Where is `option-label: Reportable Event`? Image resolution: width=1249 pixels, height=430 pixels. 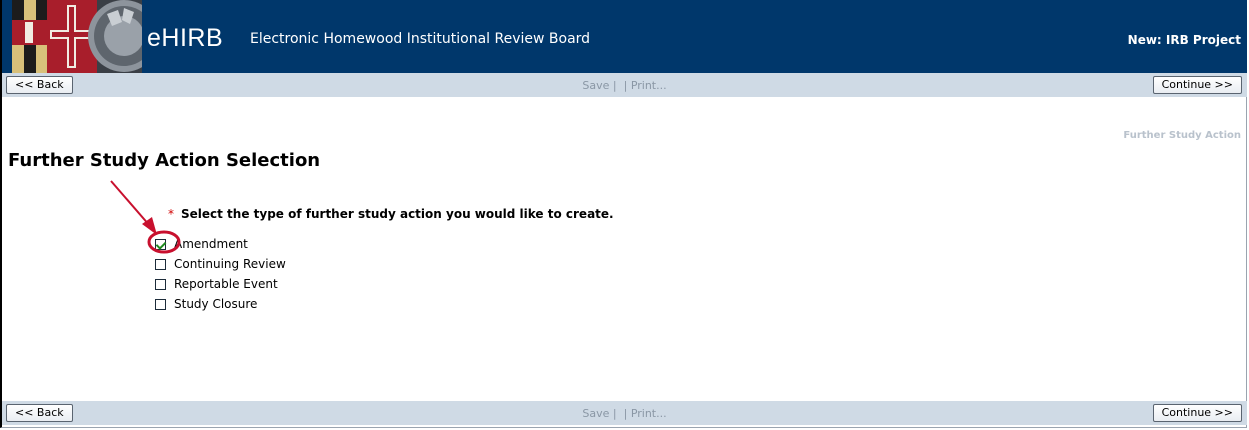 option-label: Reportable Event is located at coordinates (226, 284).